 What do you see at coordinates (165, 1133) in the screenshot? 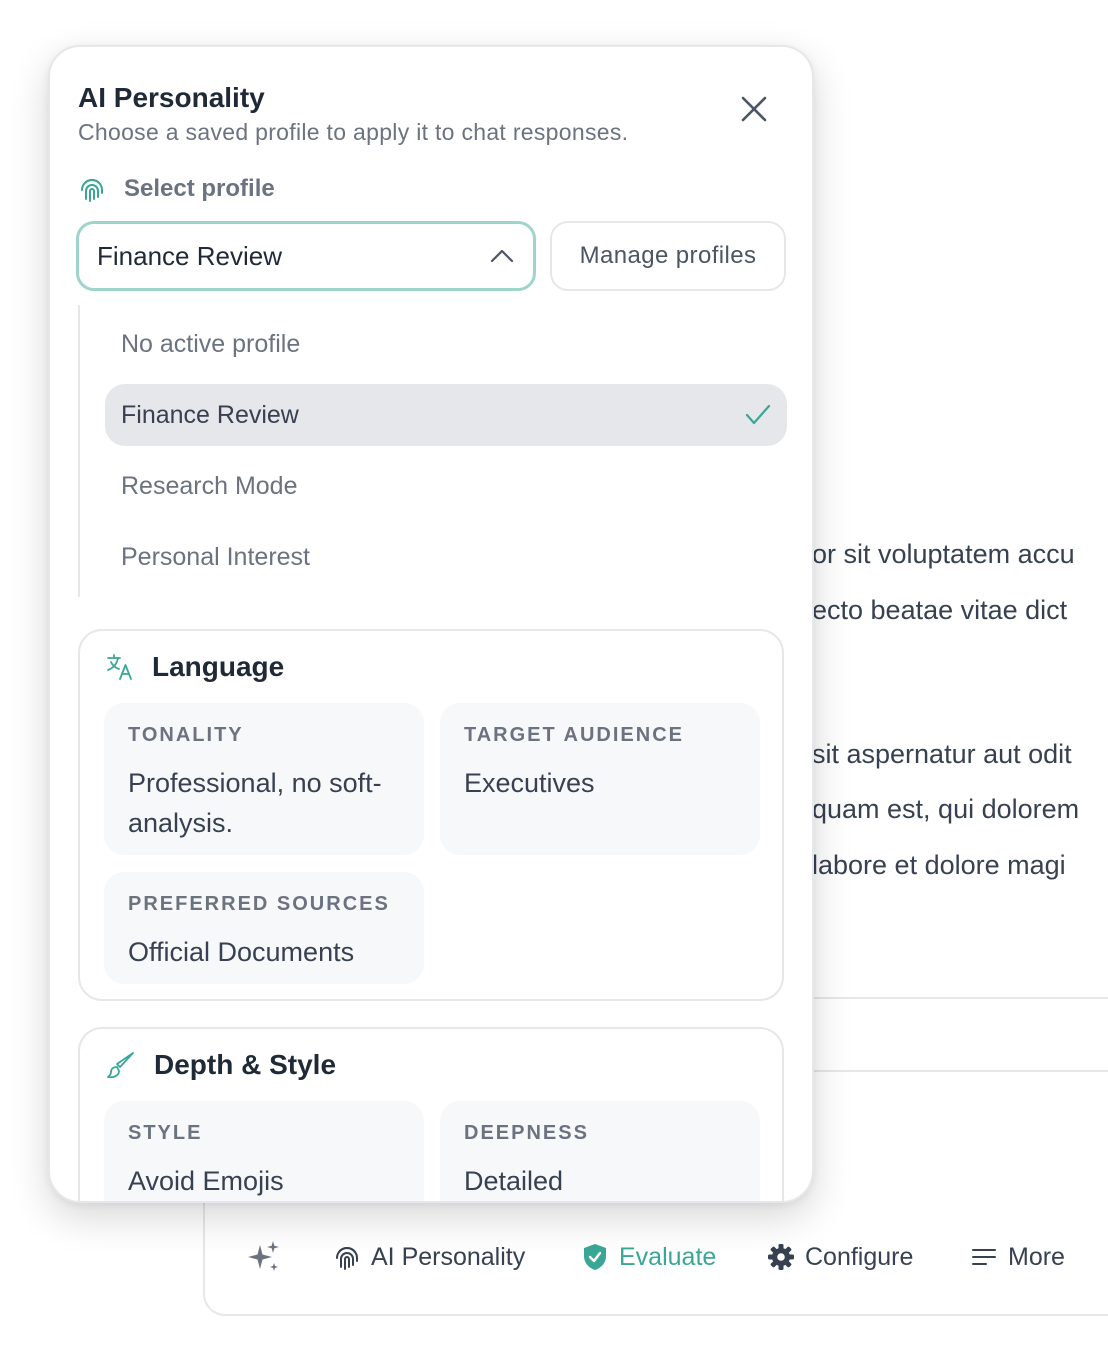
I see `style-label: STYLE` at bounding box center [165, 1133].